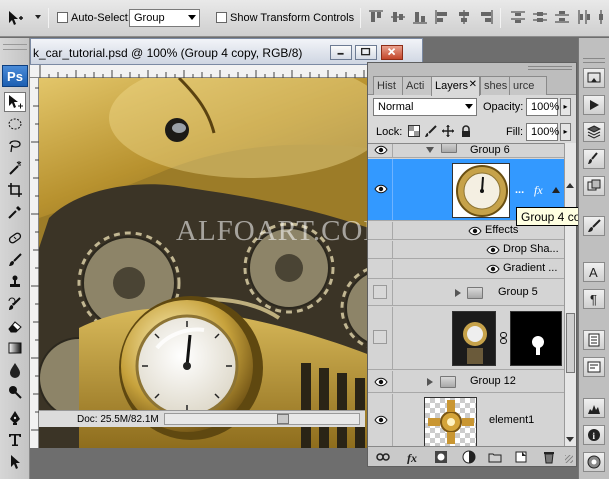 This screenshot has height=479, width=609. I want to click on path-selection-tool-icon, so click(15, 462).